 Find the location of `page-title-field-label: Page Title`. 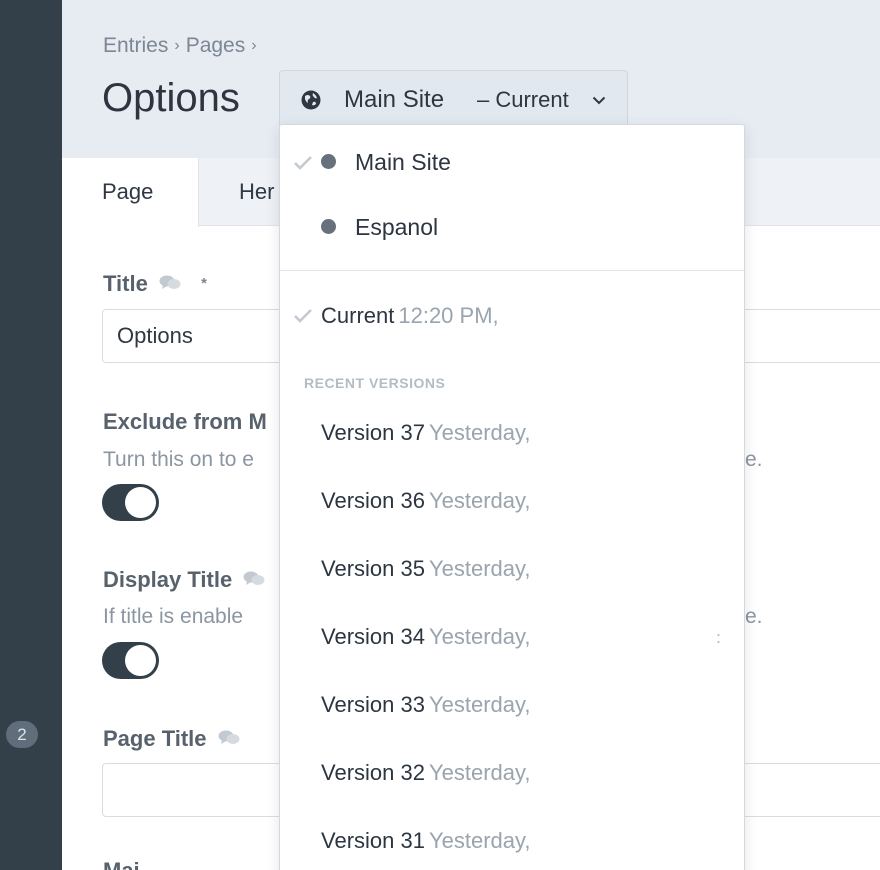

page-title-field-label: Page Title is located at coordinates (171, 739).